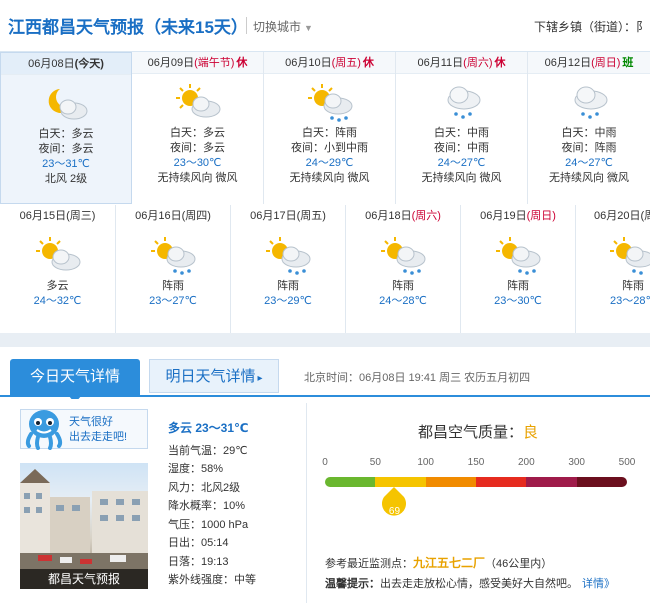 This screenshot has height=609, width=650. I want to click on city-photo: 都昌天气预报, so click(84, 526).